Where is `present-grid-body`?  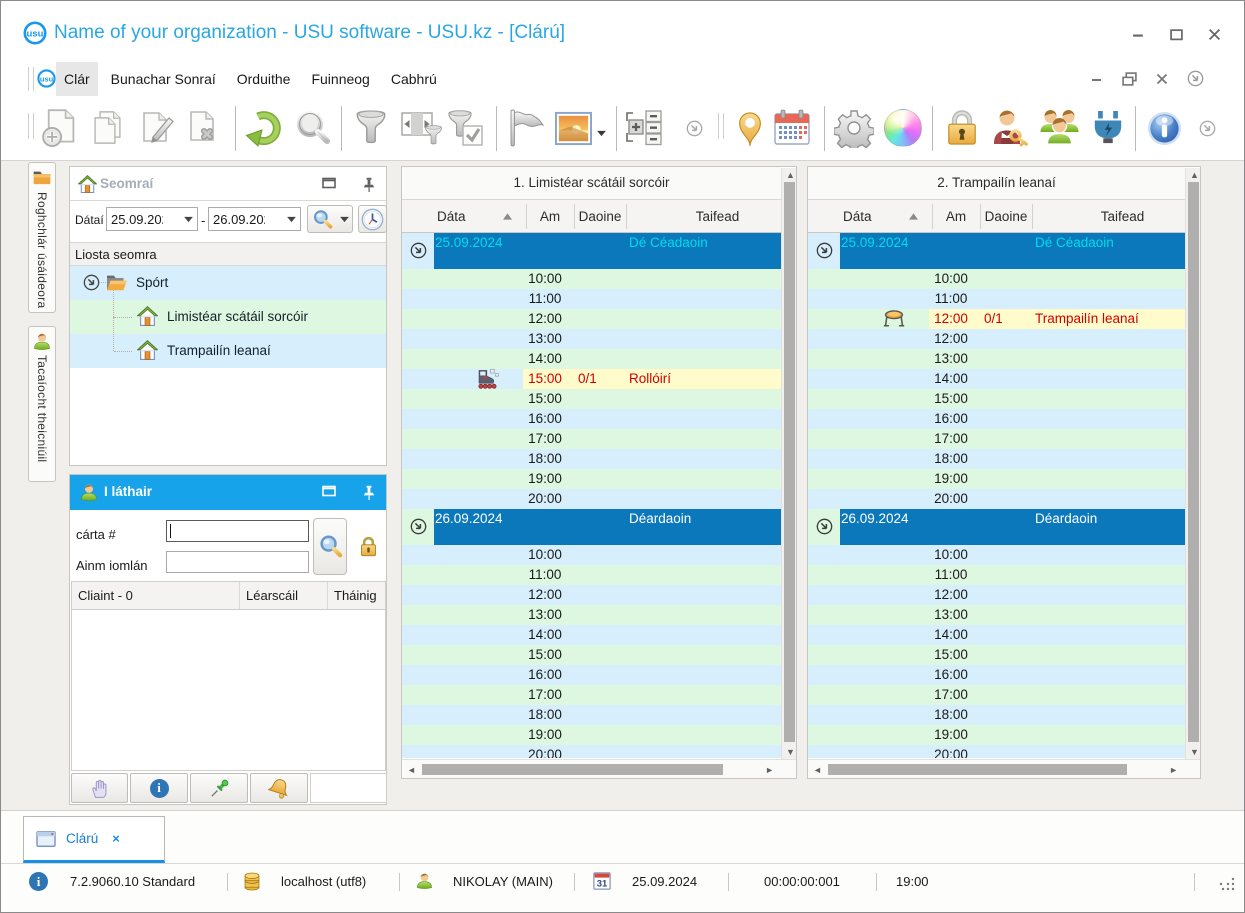 present-grid-body is located at coordinates (228, 690).